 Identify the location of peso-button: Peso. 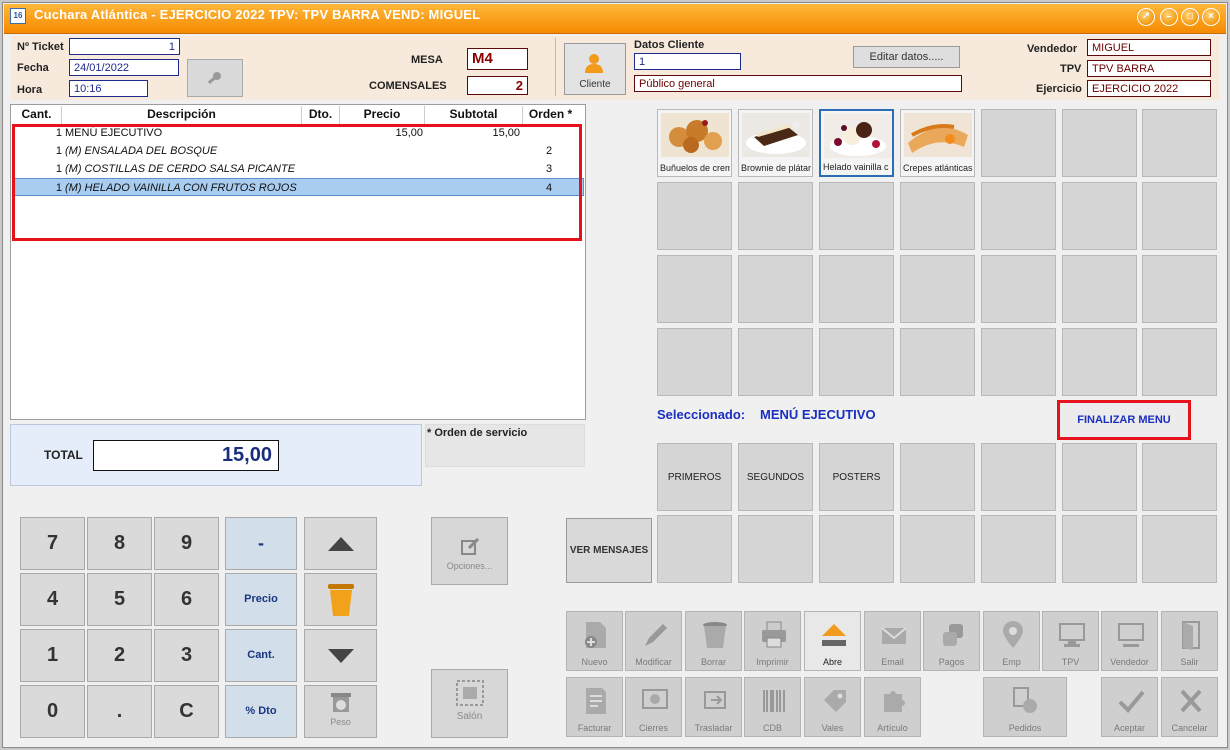
(340, 711).